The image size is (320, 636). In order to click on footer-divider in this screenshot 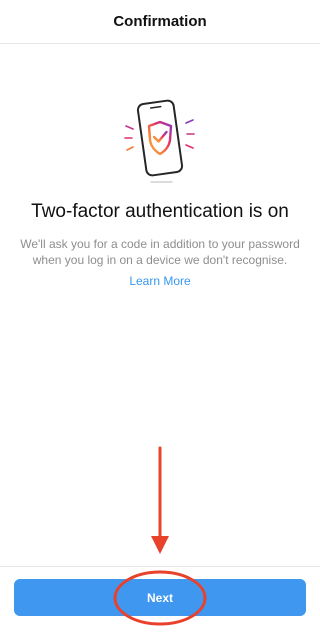, I will do `click(160, 566)`.